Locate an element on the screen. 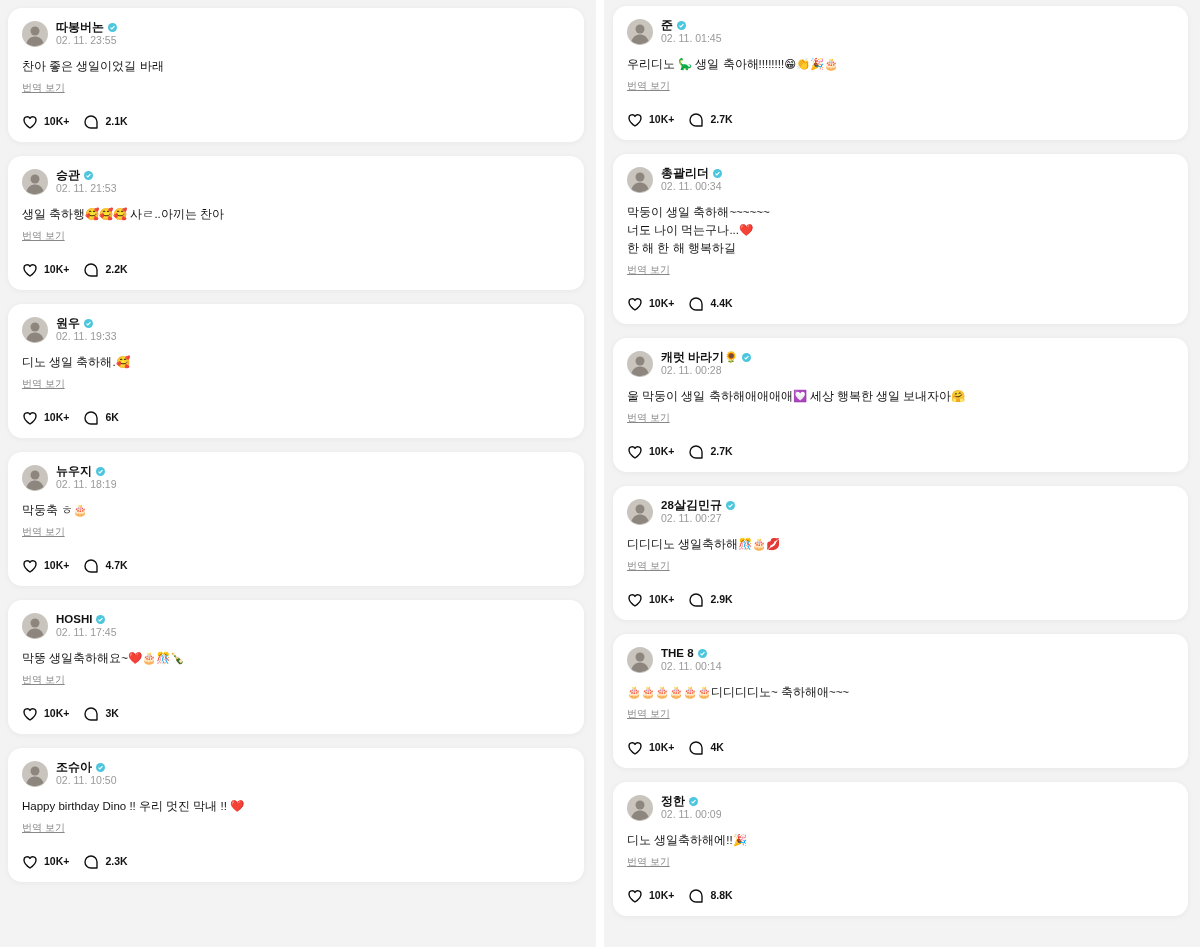 This screenshot has width=1200, height=947. author-name: 28살김민규 is located at coordinates (691, 505).